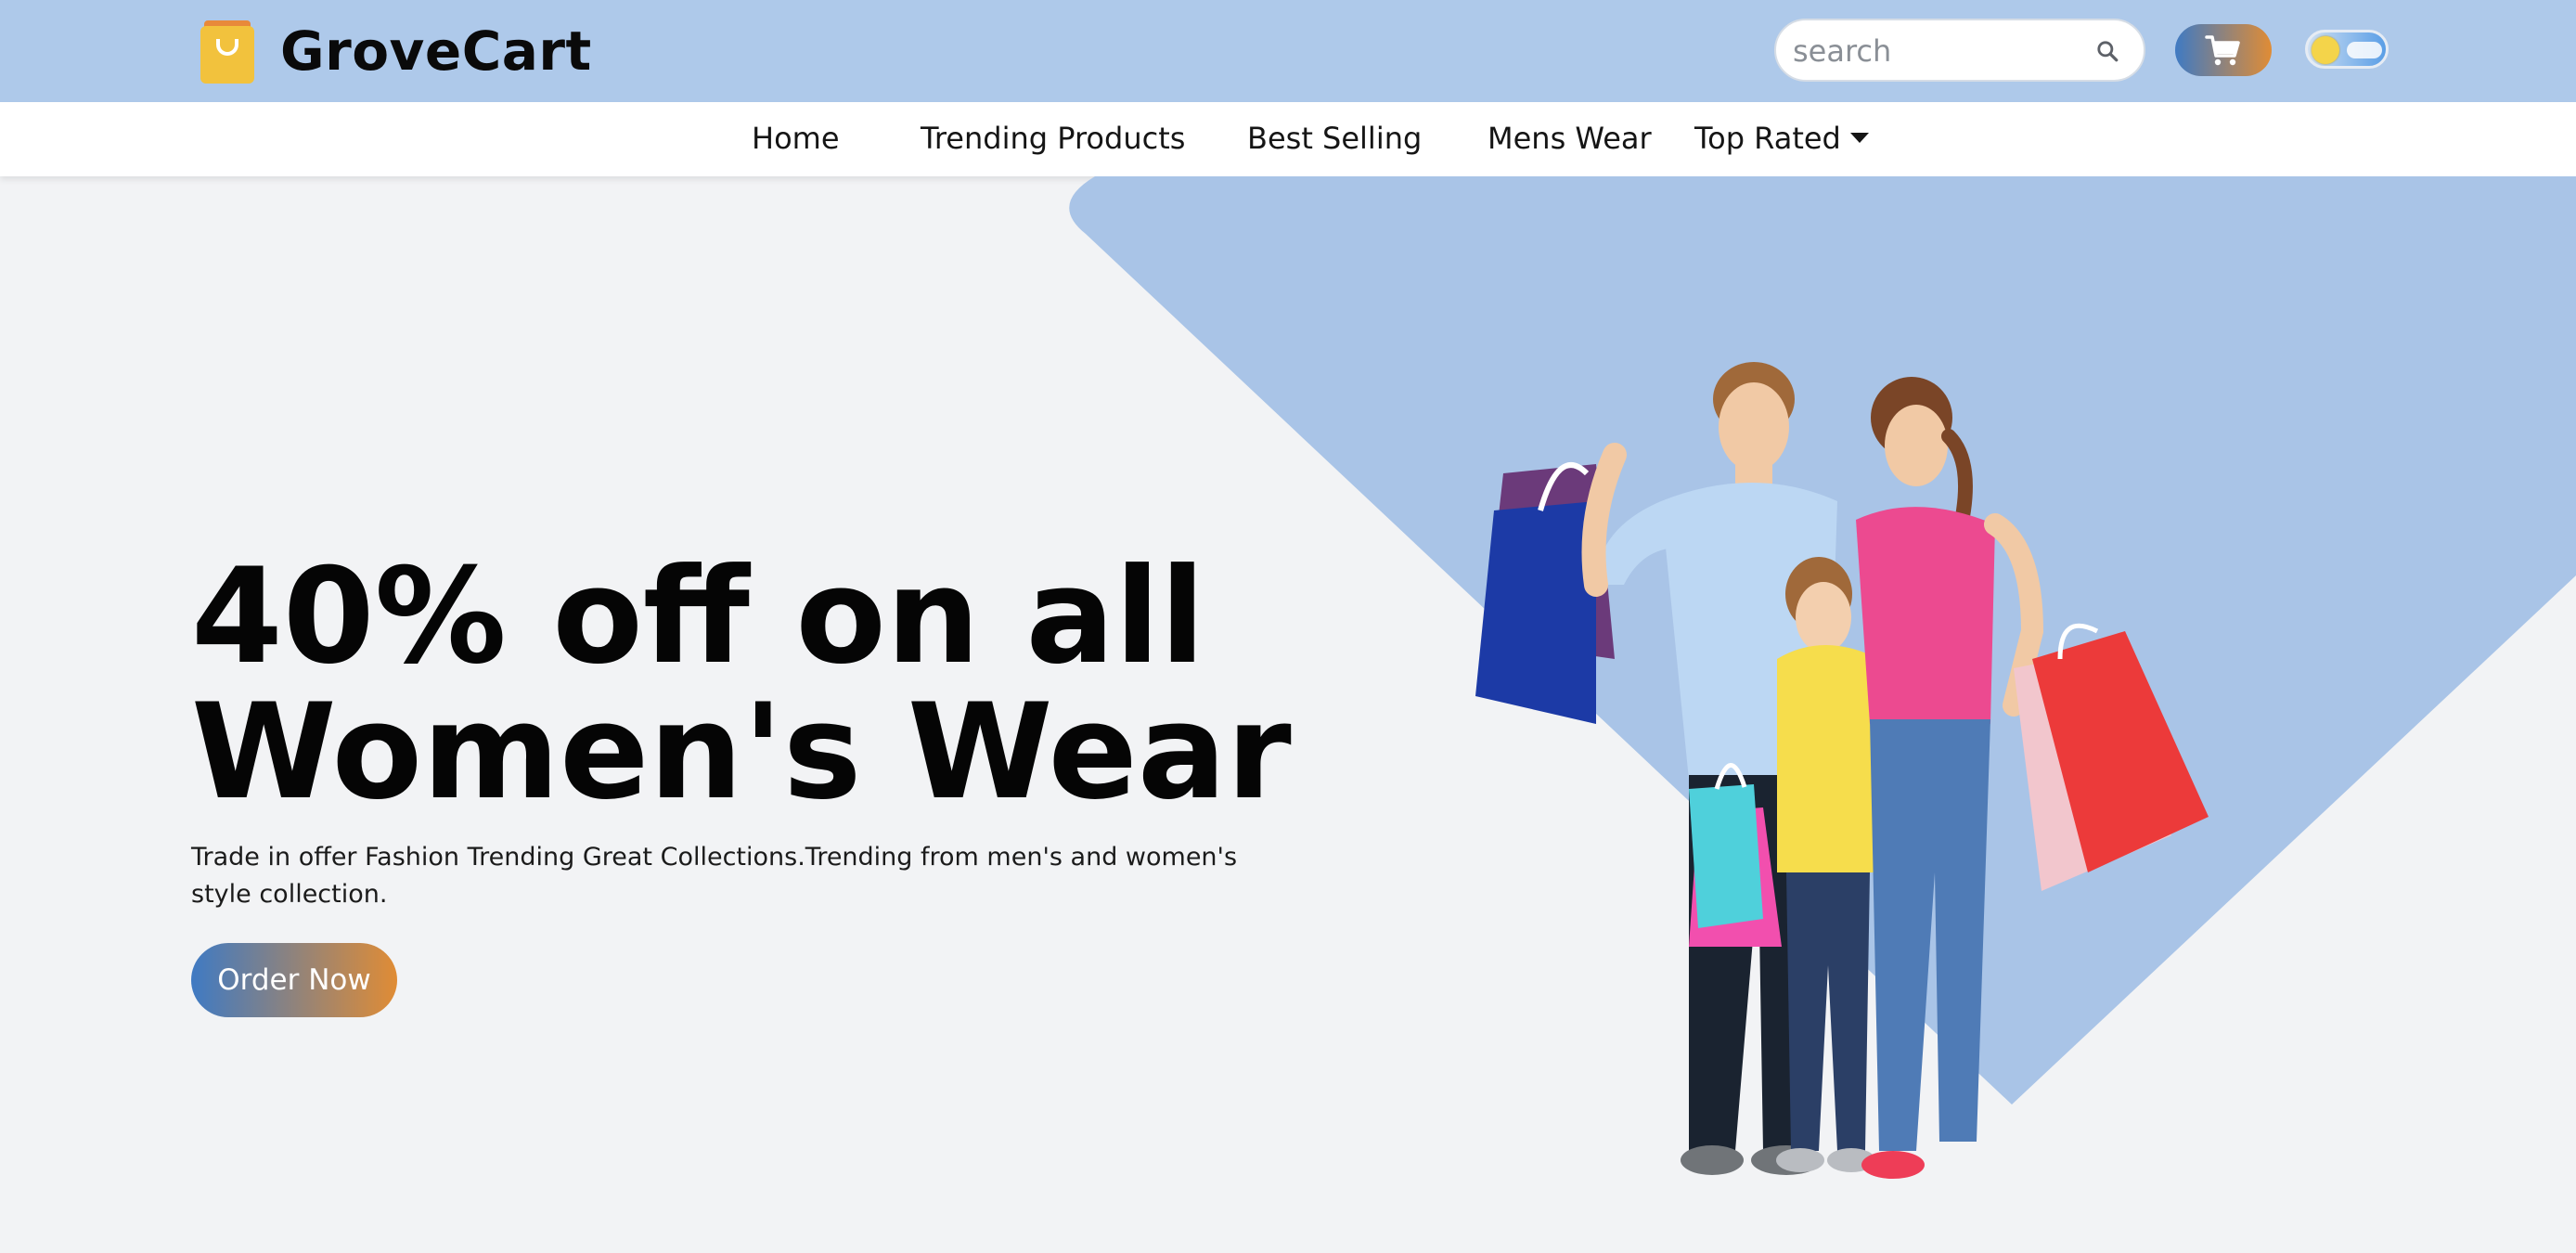  Describe the element at coordinates (227, 51) in the screenshot. I see `shopping-bag-icon` at that location.